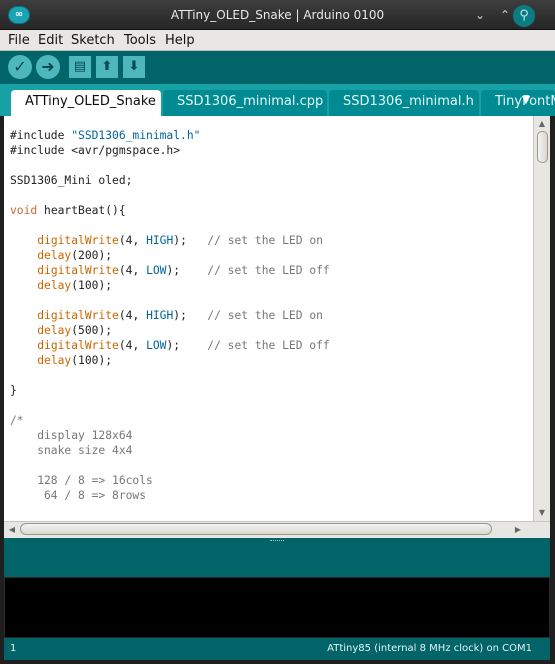 The image size is (555, 664). What do you see at coordinates (81, 480) in the screenshot?
I see `code-token: 128 / 8 => 16cols` at bounding box center [81, 480].